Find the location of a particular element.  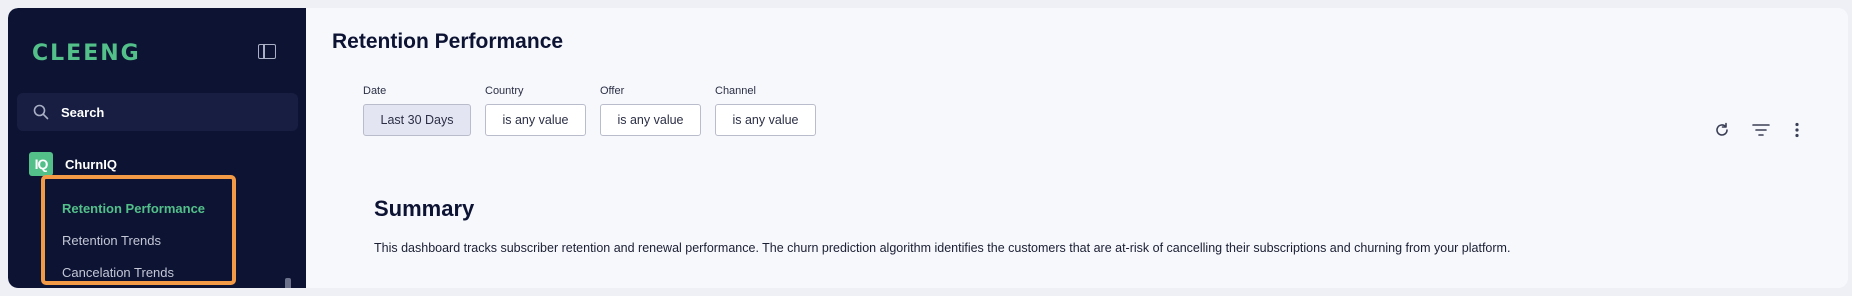

sidebar-item-retention-trends: Retention Trends is located at coordinates (111, 240).